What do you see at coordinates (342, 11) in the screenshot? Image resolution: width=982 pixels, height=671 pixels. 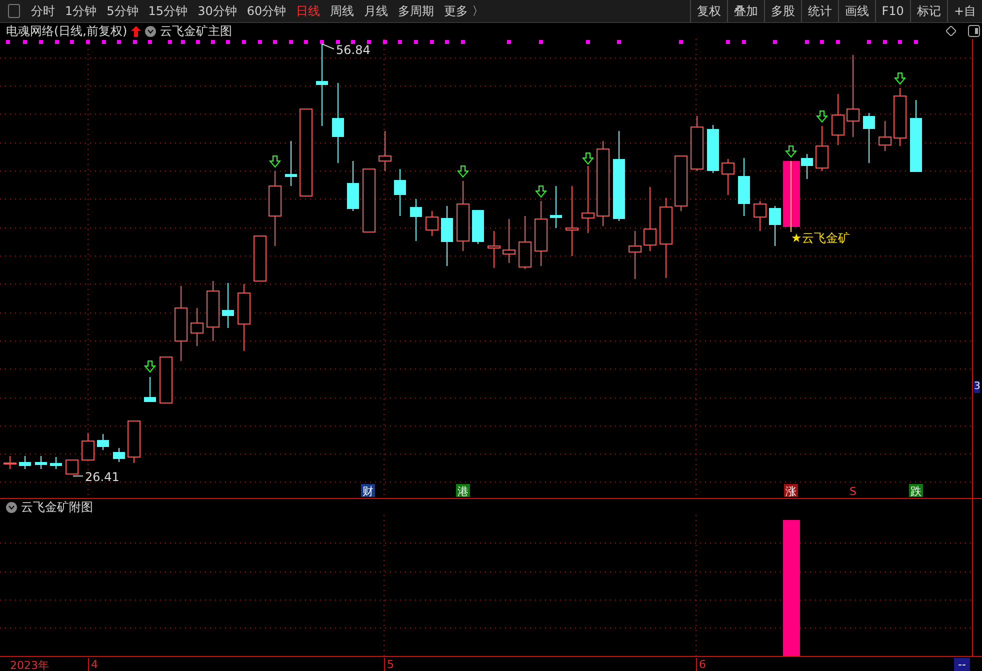 I see `period-tab: 周线` at bounding box center [342, 11].